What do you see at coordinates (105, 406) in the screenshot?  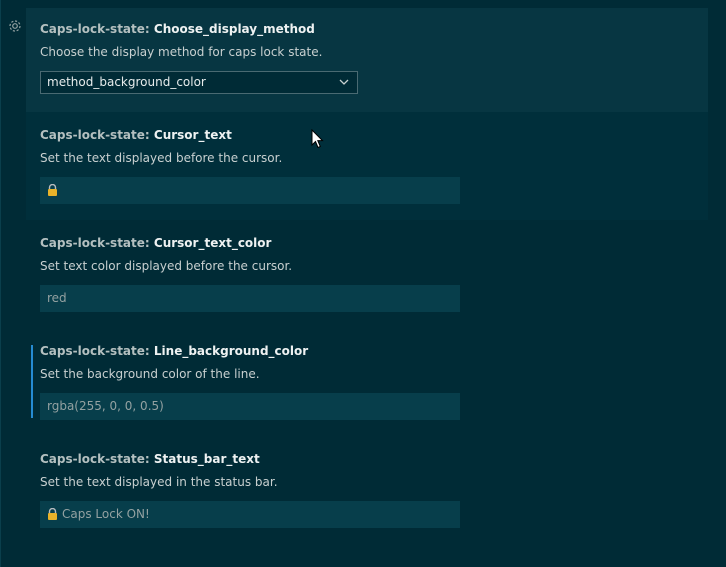 I see `input-value: rgba(255, 0, 0, 0.5)` at bounding box center [105, 406].